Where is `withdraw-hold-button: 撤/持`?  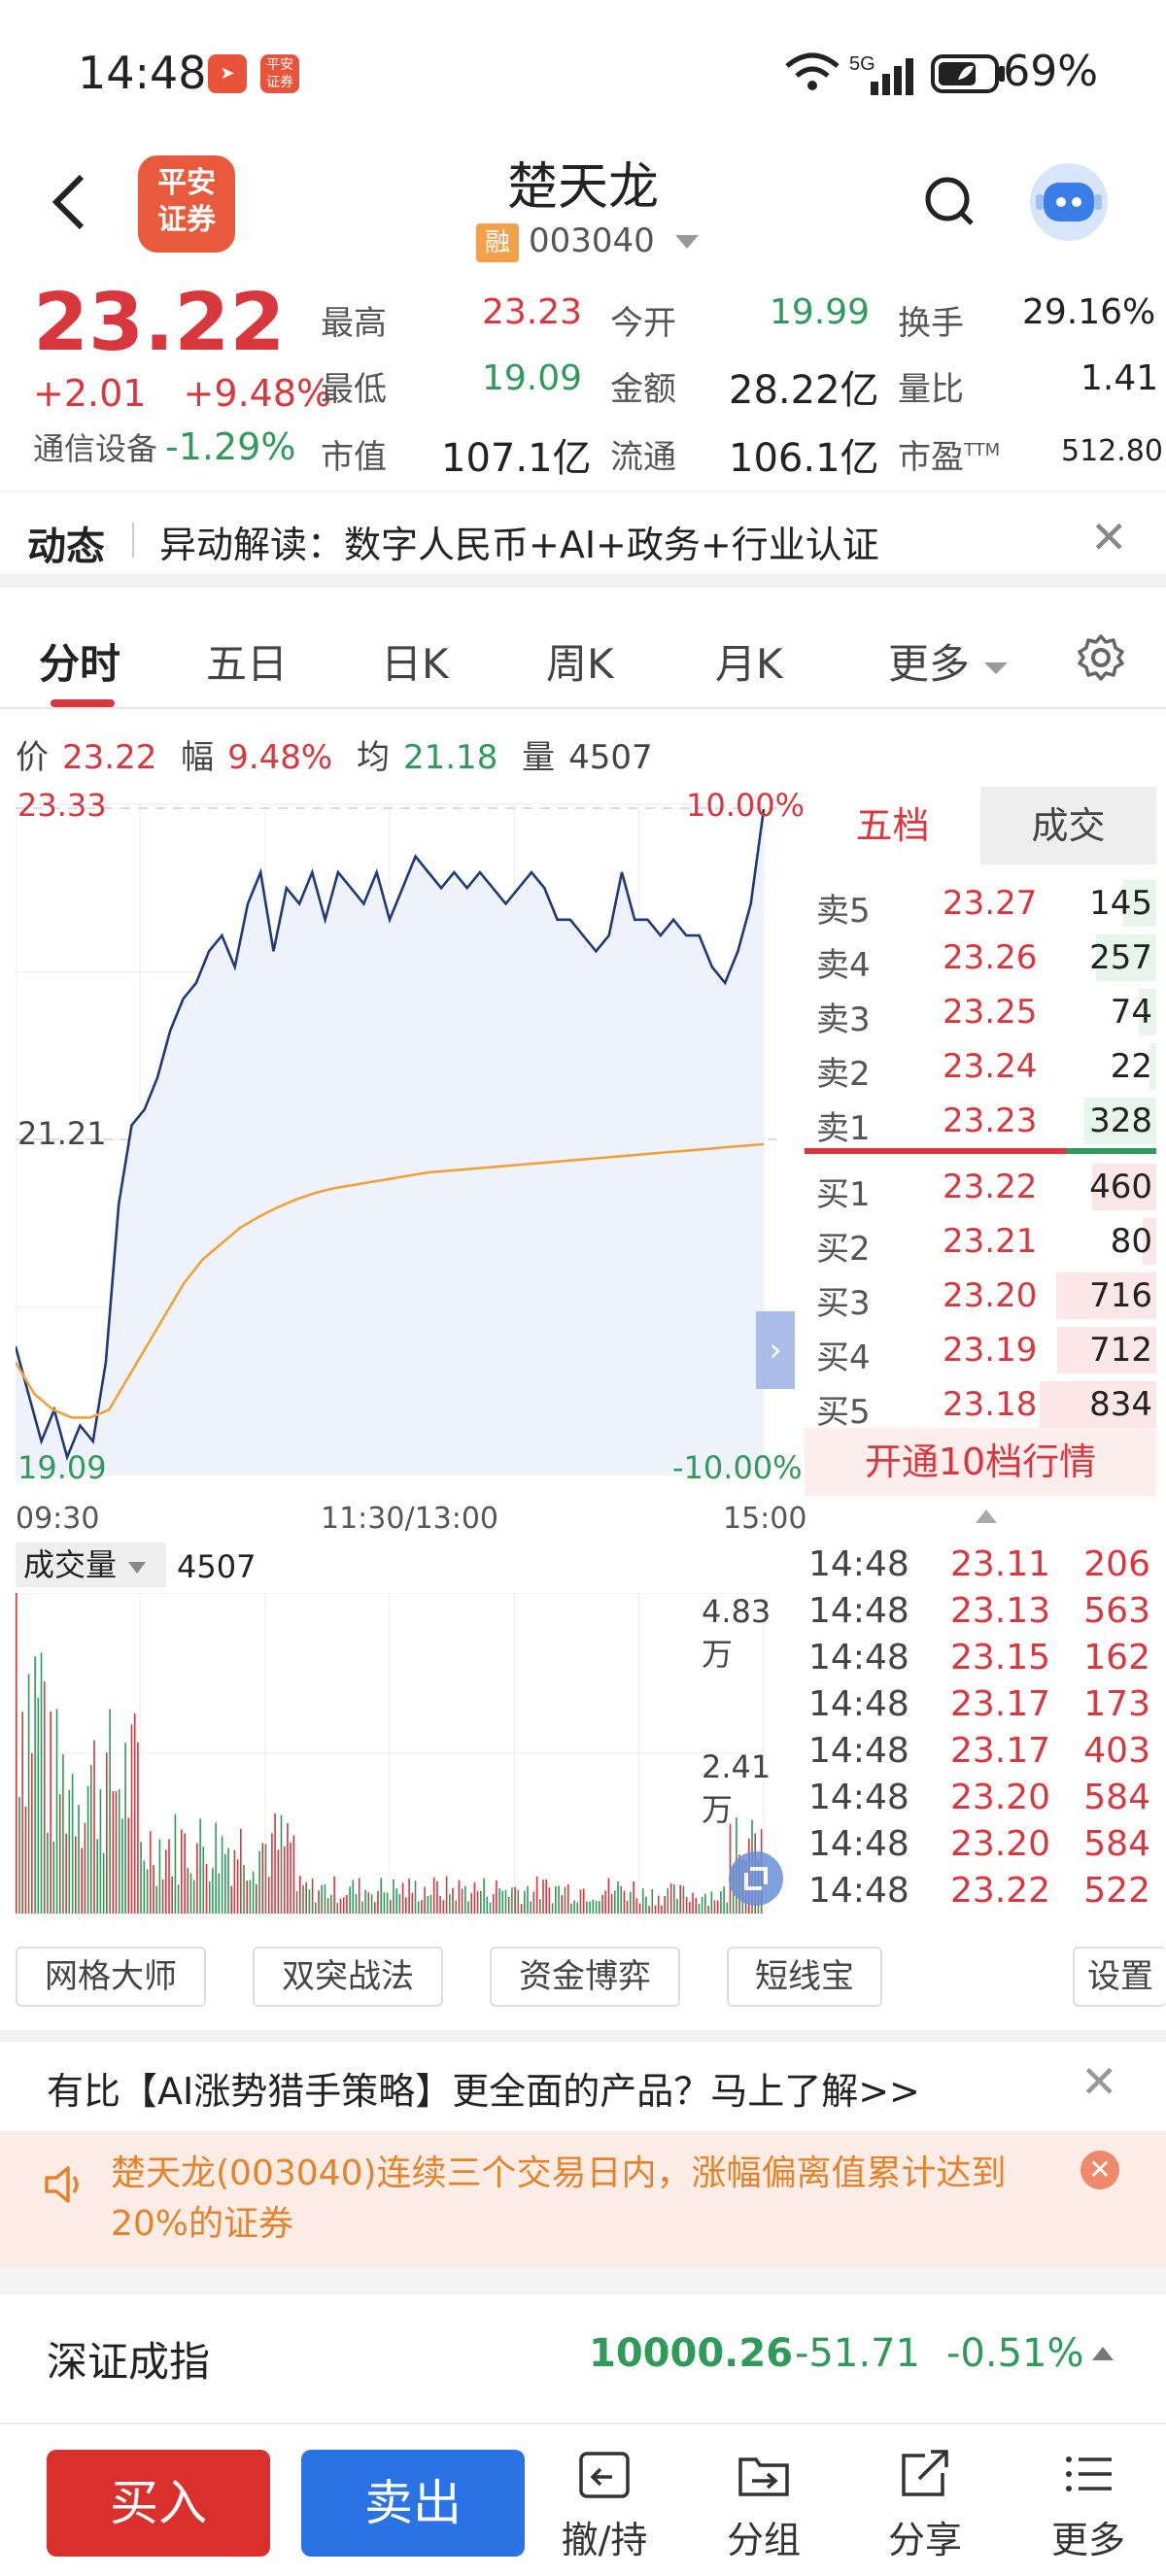 withdraw-hold-button: 撤/持 is located at coordinates (604, 2505).